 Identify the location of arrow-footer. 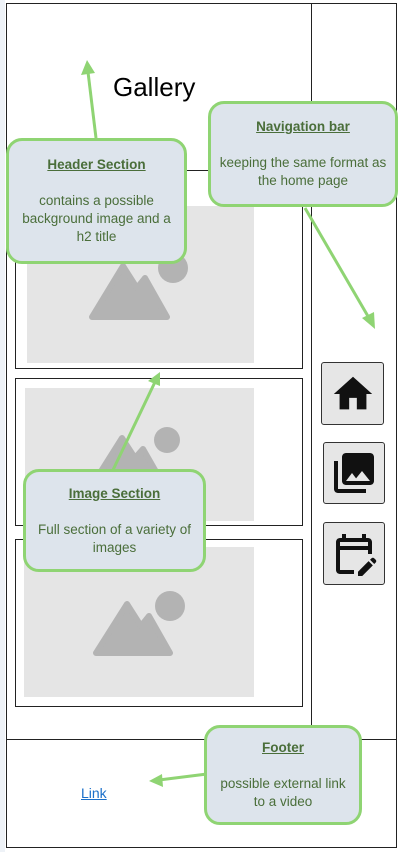
(183, 777).